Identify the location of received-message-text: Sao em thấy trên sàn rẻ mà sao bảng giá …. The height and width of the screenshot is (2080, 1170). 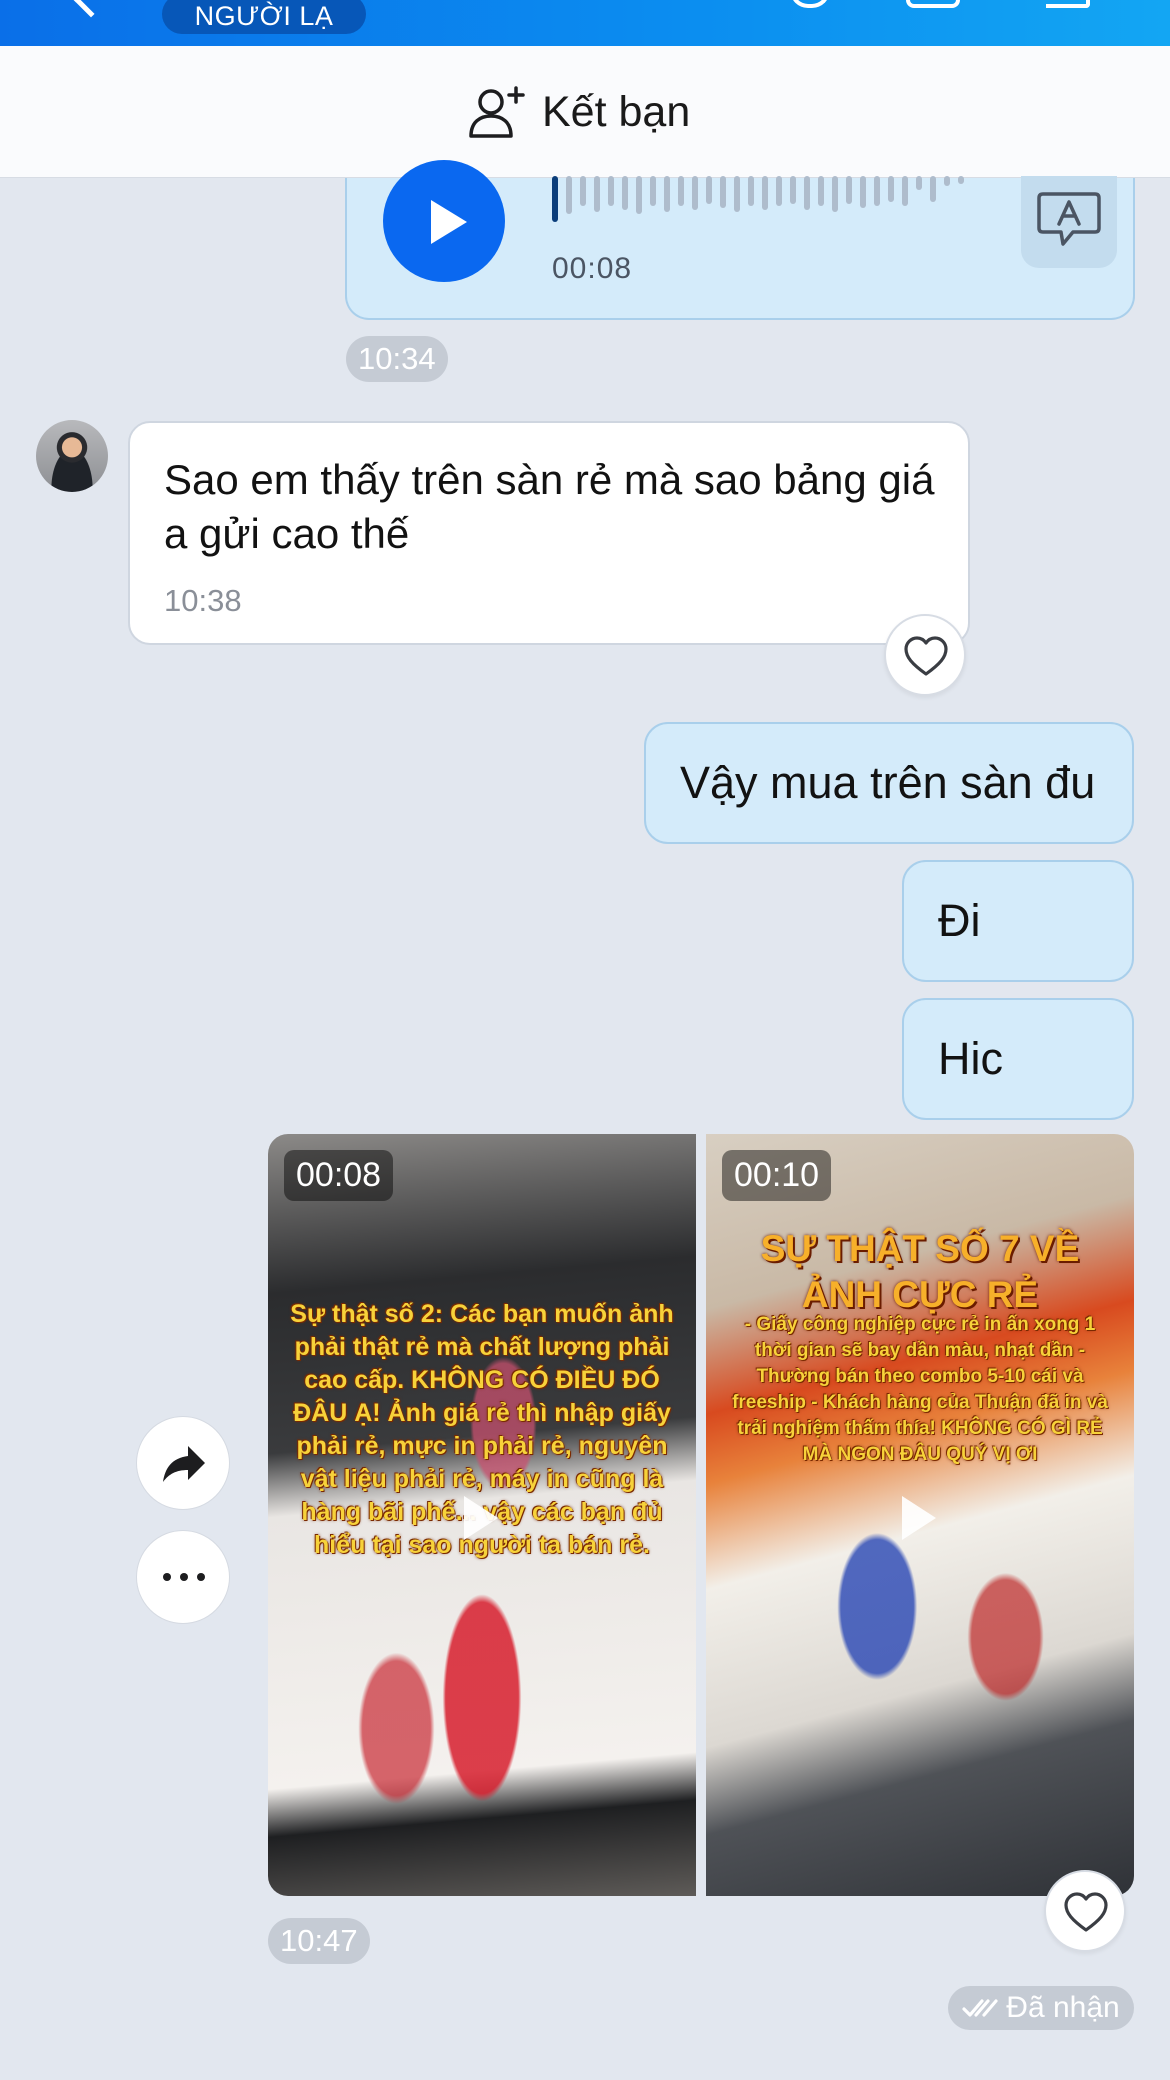
(549, 506).